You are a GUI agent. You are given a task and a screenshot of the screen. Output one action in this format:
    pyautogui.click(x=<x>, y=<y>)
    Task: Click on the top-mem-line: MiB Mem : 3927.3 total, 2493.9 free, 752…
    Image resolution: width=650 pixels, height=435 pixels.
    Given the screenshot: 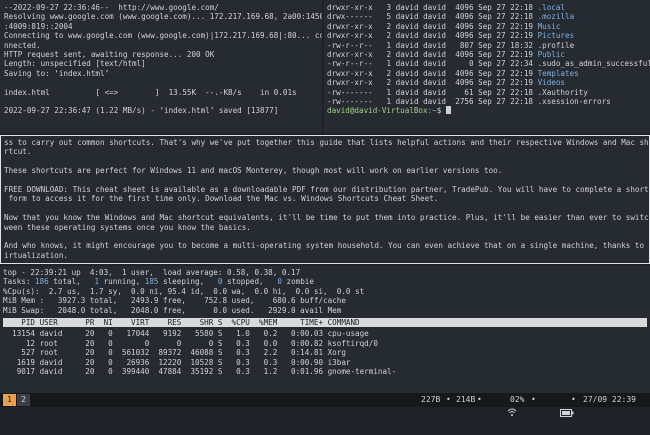 What is the action you would take?
    pyautogui.click(x=174, y=301)
    